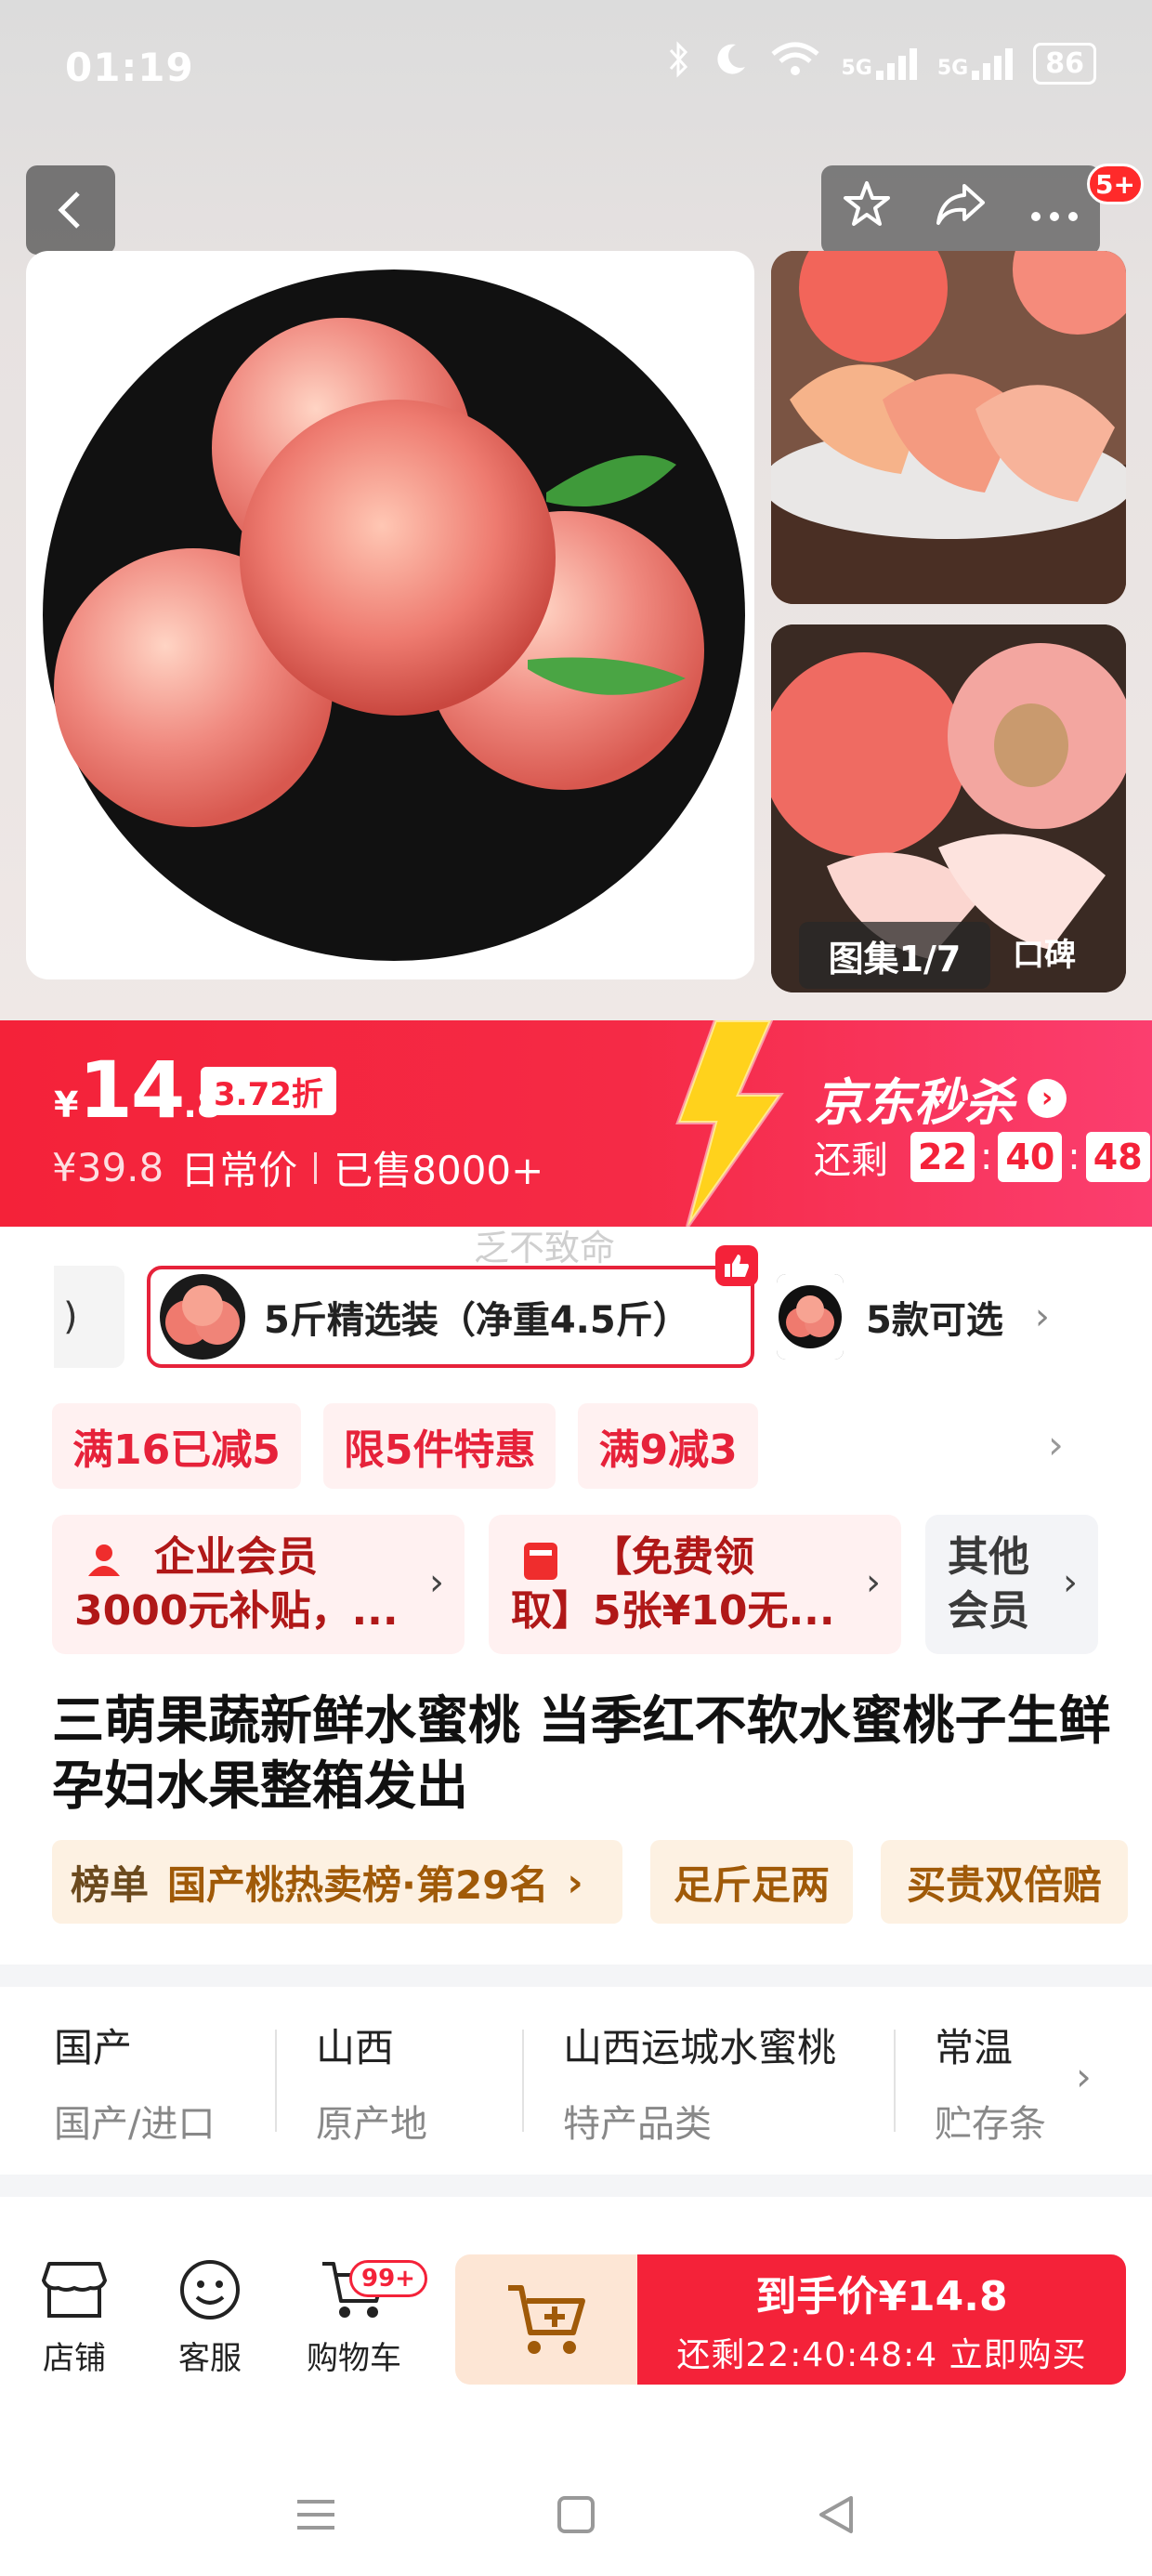  I want to click on koubei-tab: 口碑, so click(1044, 952).